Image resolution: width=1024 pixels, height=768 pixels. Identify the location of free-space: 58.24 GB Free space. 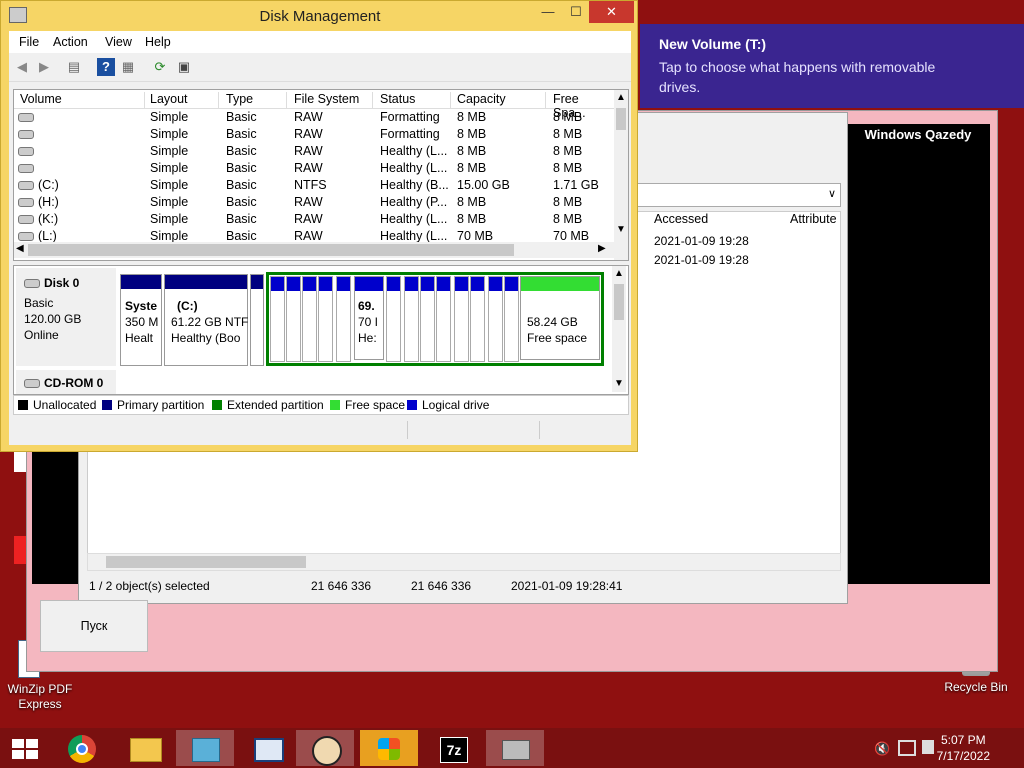
(560, 318).